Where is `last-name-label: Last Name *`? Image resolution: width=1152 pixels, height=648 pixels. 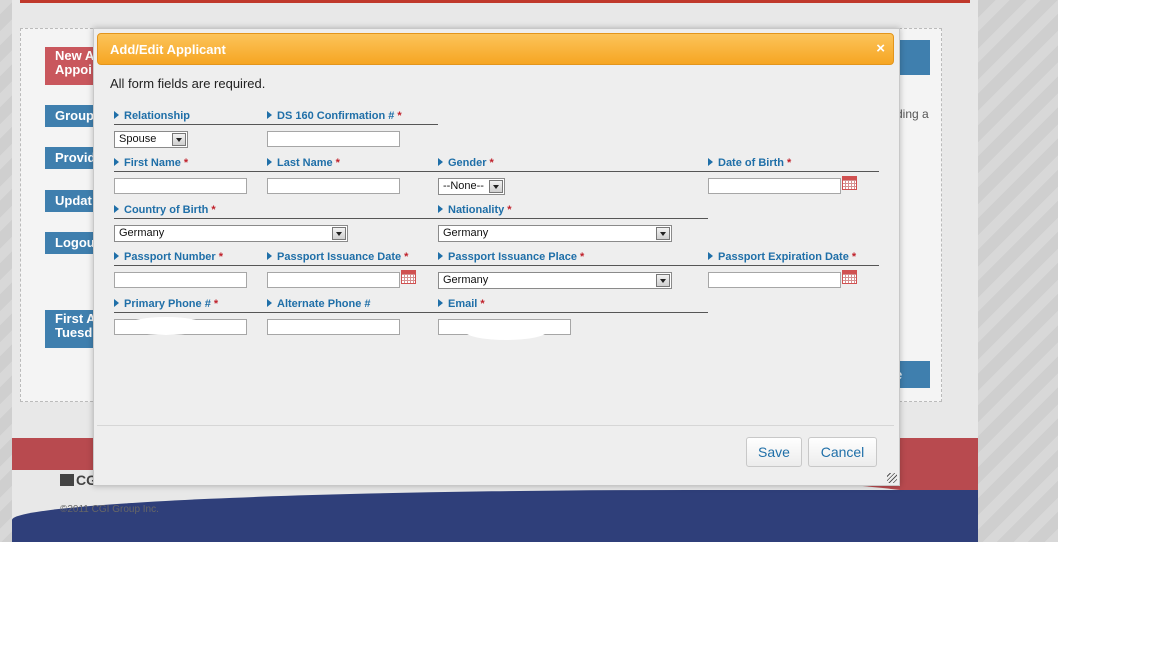 last-name-label: Last Name * is located at coordinates (303, 163).